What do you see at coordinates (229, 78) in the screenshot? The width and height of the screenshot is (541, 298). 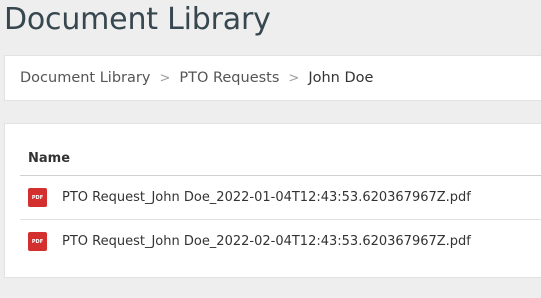 I see `breadcrumb-item-pto-requests: PTO Requests` at bounding box center [229, 78].